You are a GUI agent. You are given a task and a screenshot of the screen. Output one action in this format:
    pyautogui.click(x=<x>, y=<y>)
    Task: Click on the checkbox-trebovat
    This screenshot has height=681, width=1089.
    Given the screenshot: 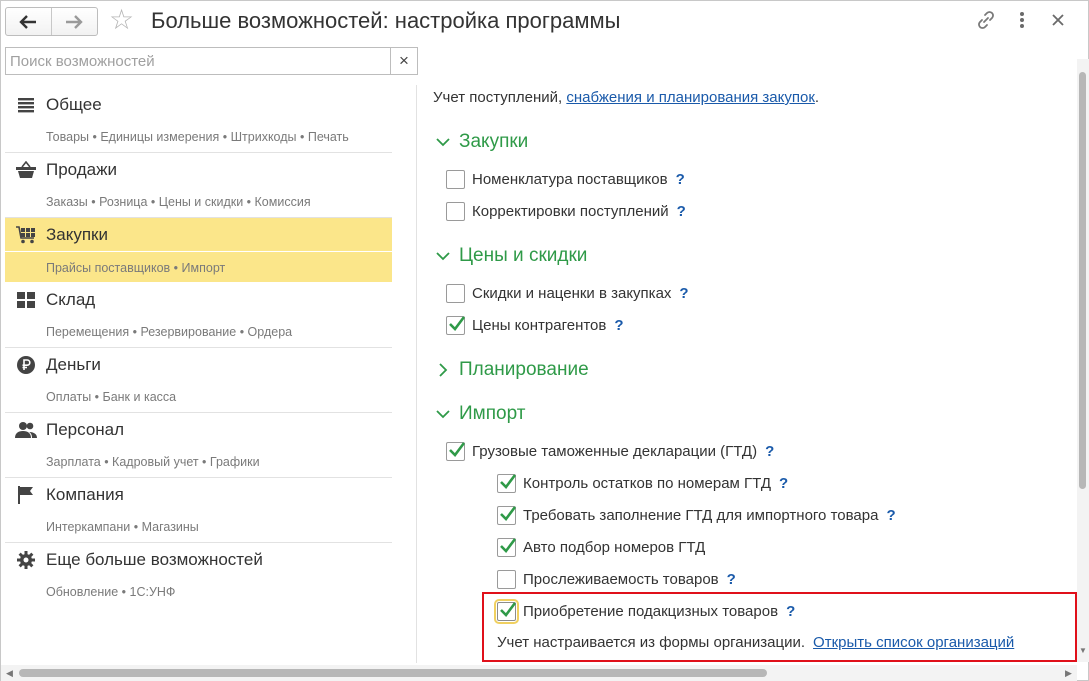 What is the action you would take?
    pyautogui.click(x=507, y=515)
    